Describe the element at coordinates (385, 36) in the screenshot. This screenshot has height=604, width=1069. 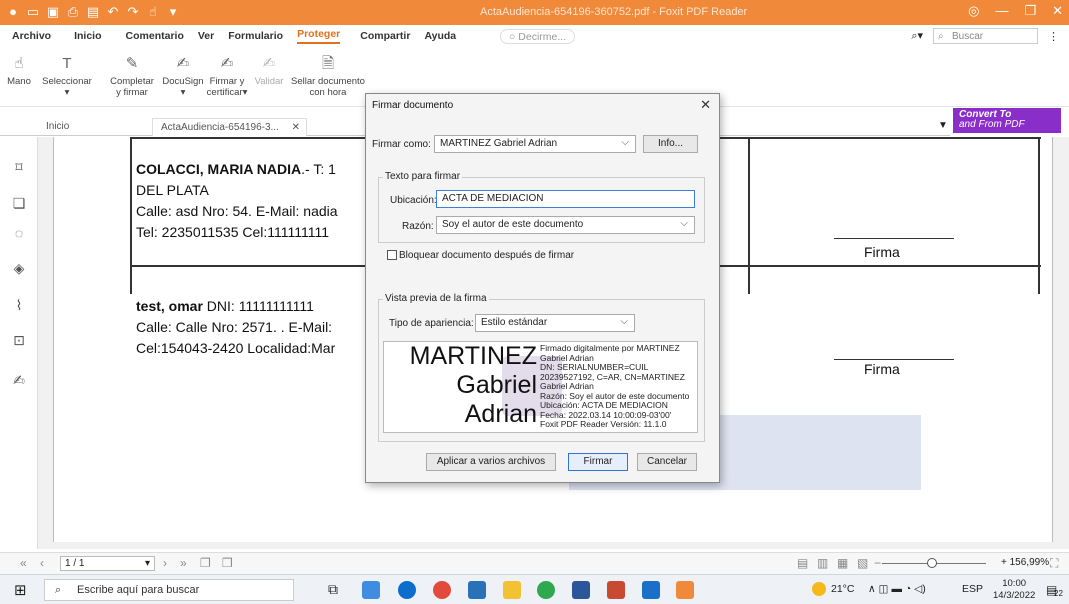
I see `menu-compartir: Compartir` at that location.